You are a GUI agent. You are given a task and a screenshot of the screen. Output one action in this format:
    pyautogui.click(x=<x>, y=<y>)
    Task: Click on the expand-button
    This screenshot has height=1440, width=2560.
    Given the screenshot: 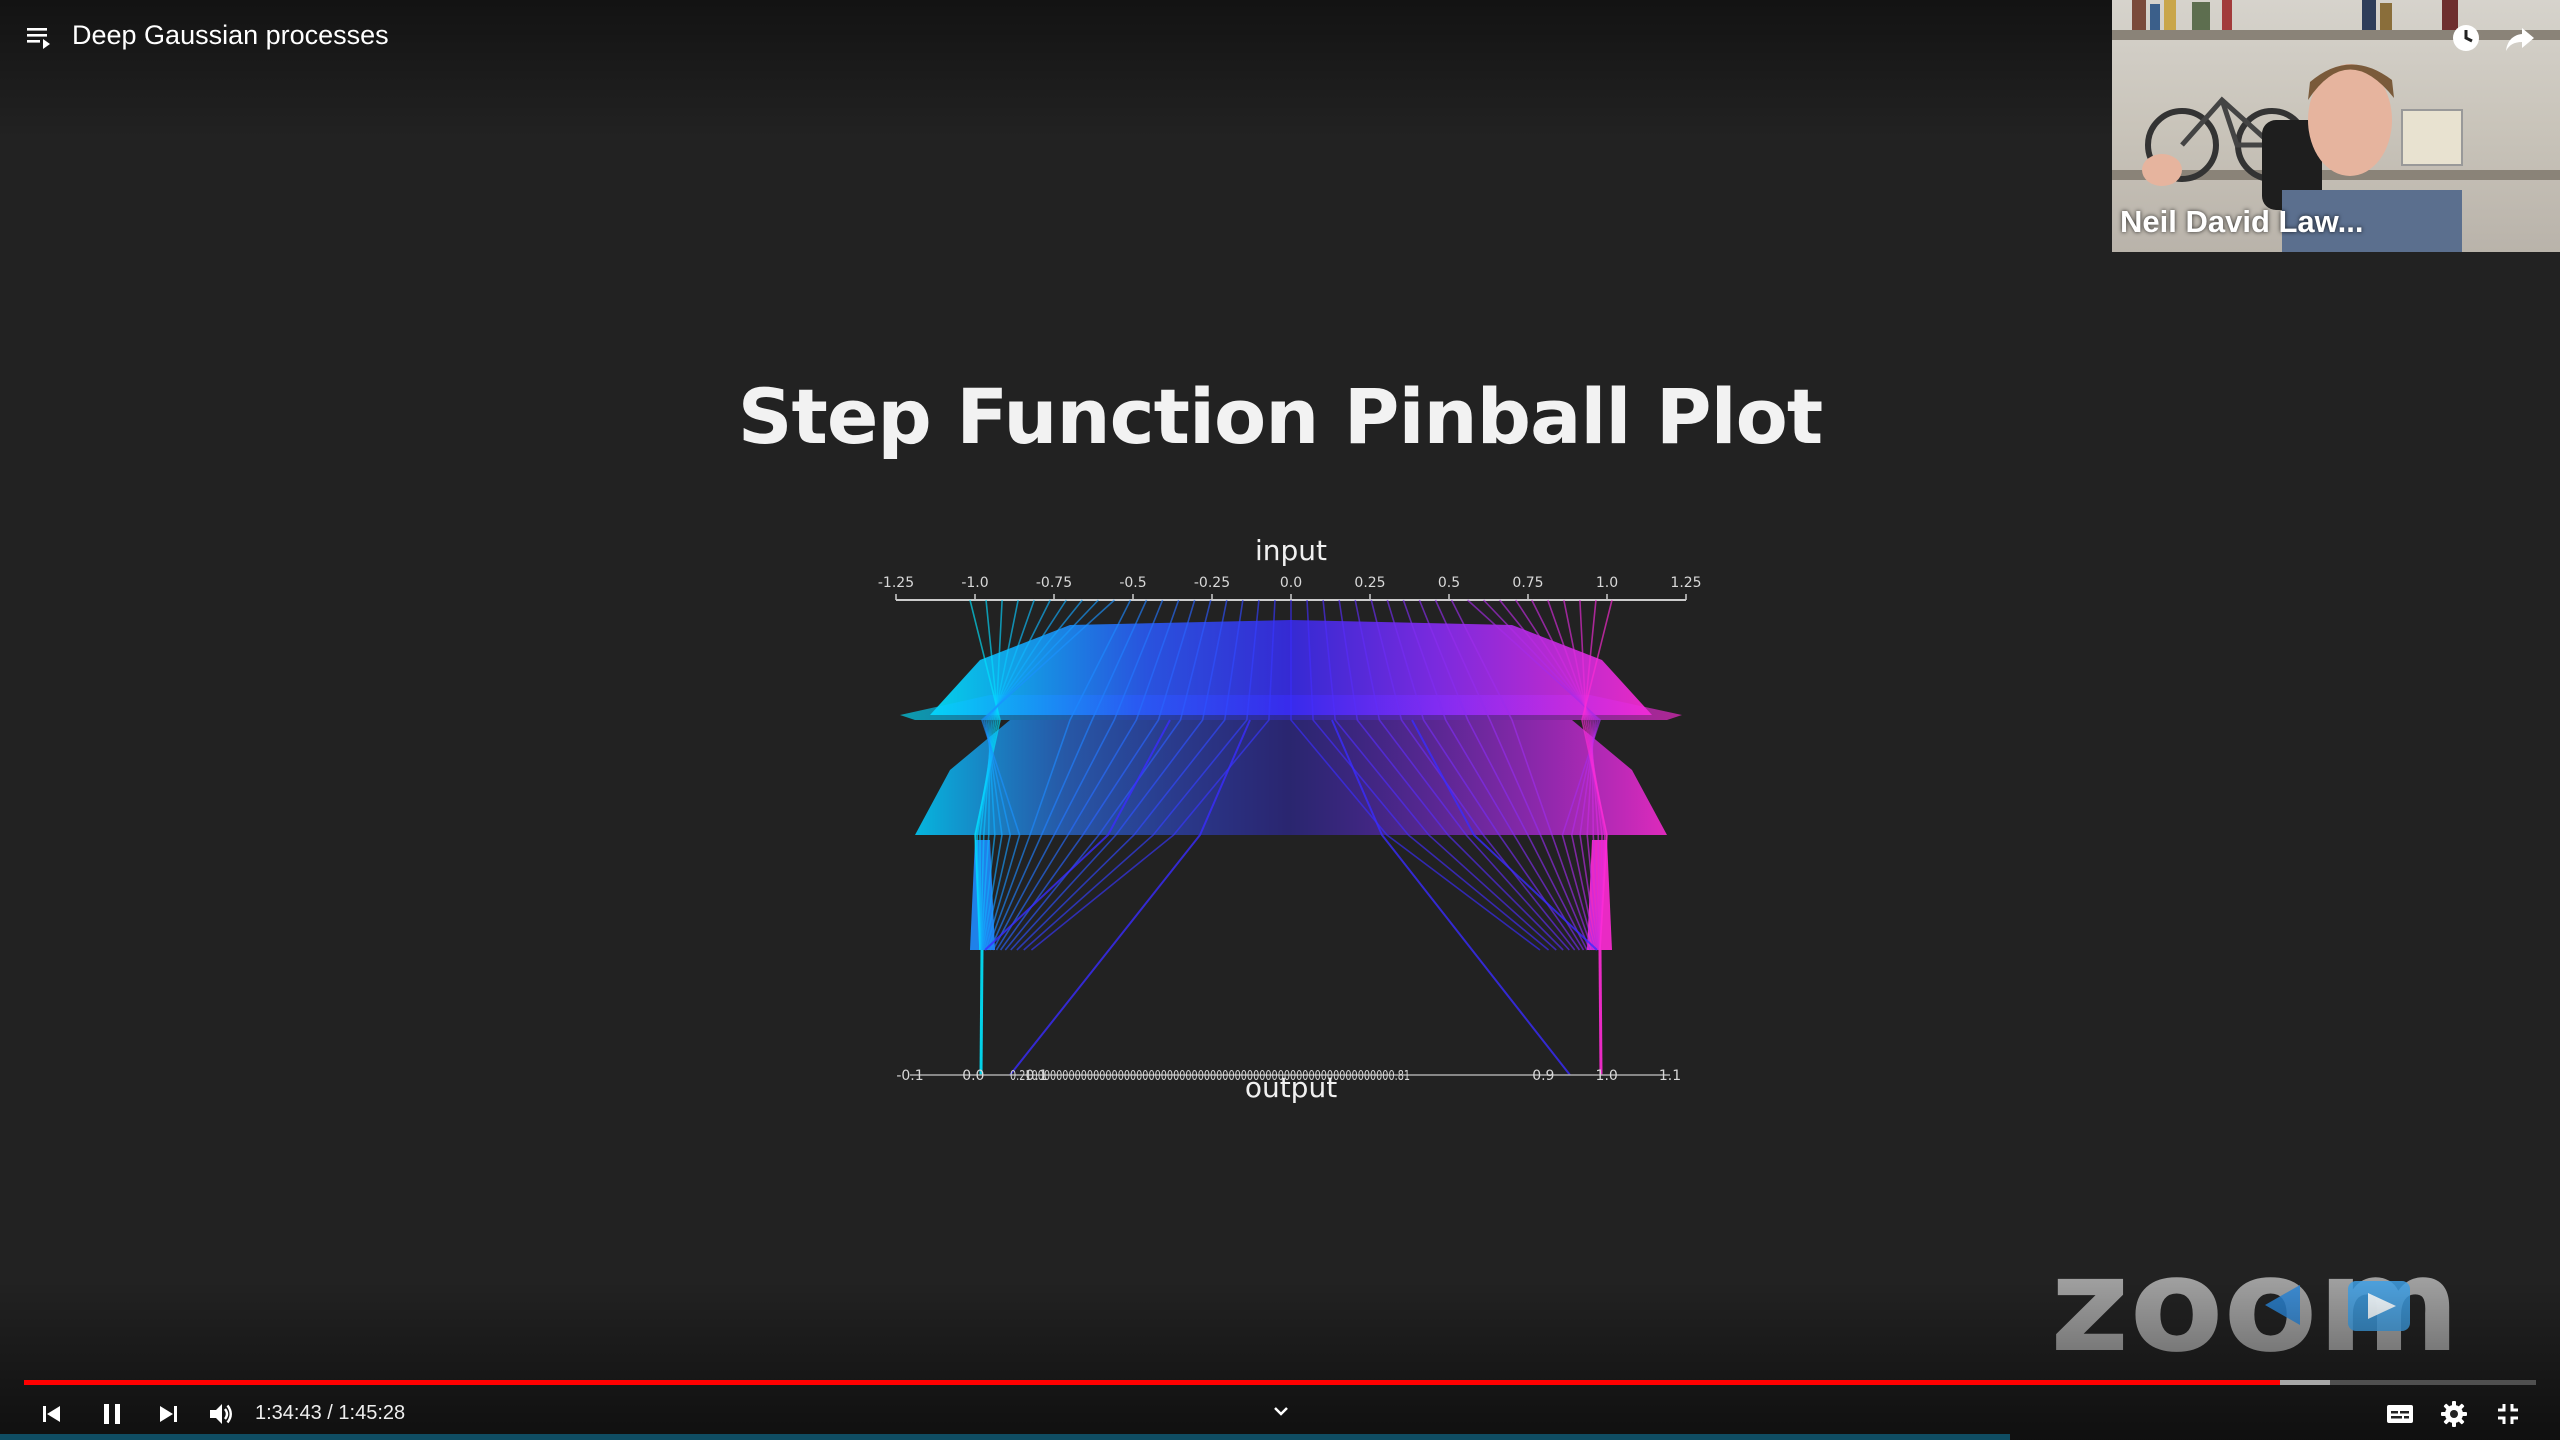 What is the action you would take?
    pyautogui.click(x=1281, y=1411)
    